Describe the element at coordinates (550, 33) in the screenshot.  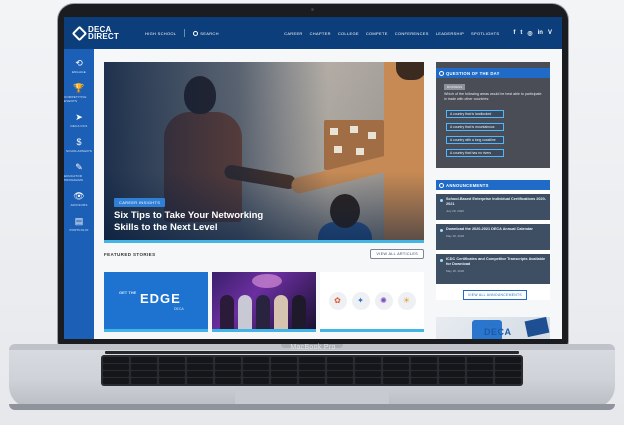
I see `vimeo-icon: V` at that location.